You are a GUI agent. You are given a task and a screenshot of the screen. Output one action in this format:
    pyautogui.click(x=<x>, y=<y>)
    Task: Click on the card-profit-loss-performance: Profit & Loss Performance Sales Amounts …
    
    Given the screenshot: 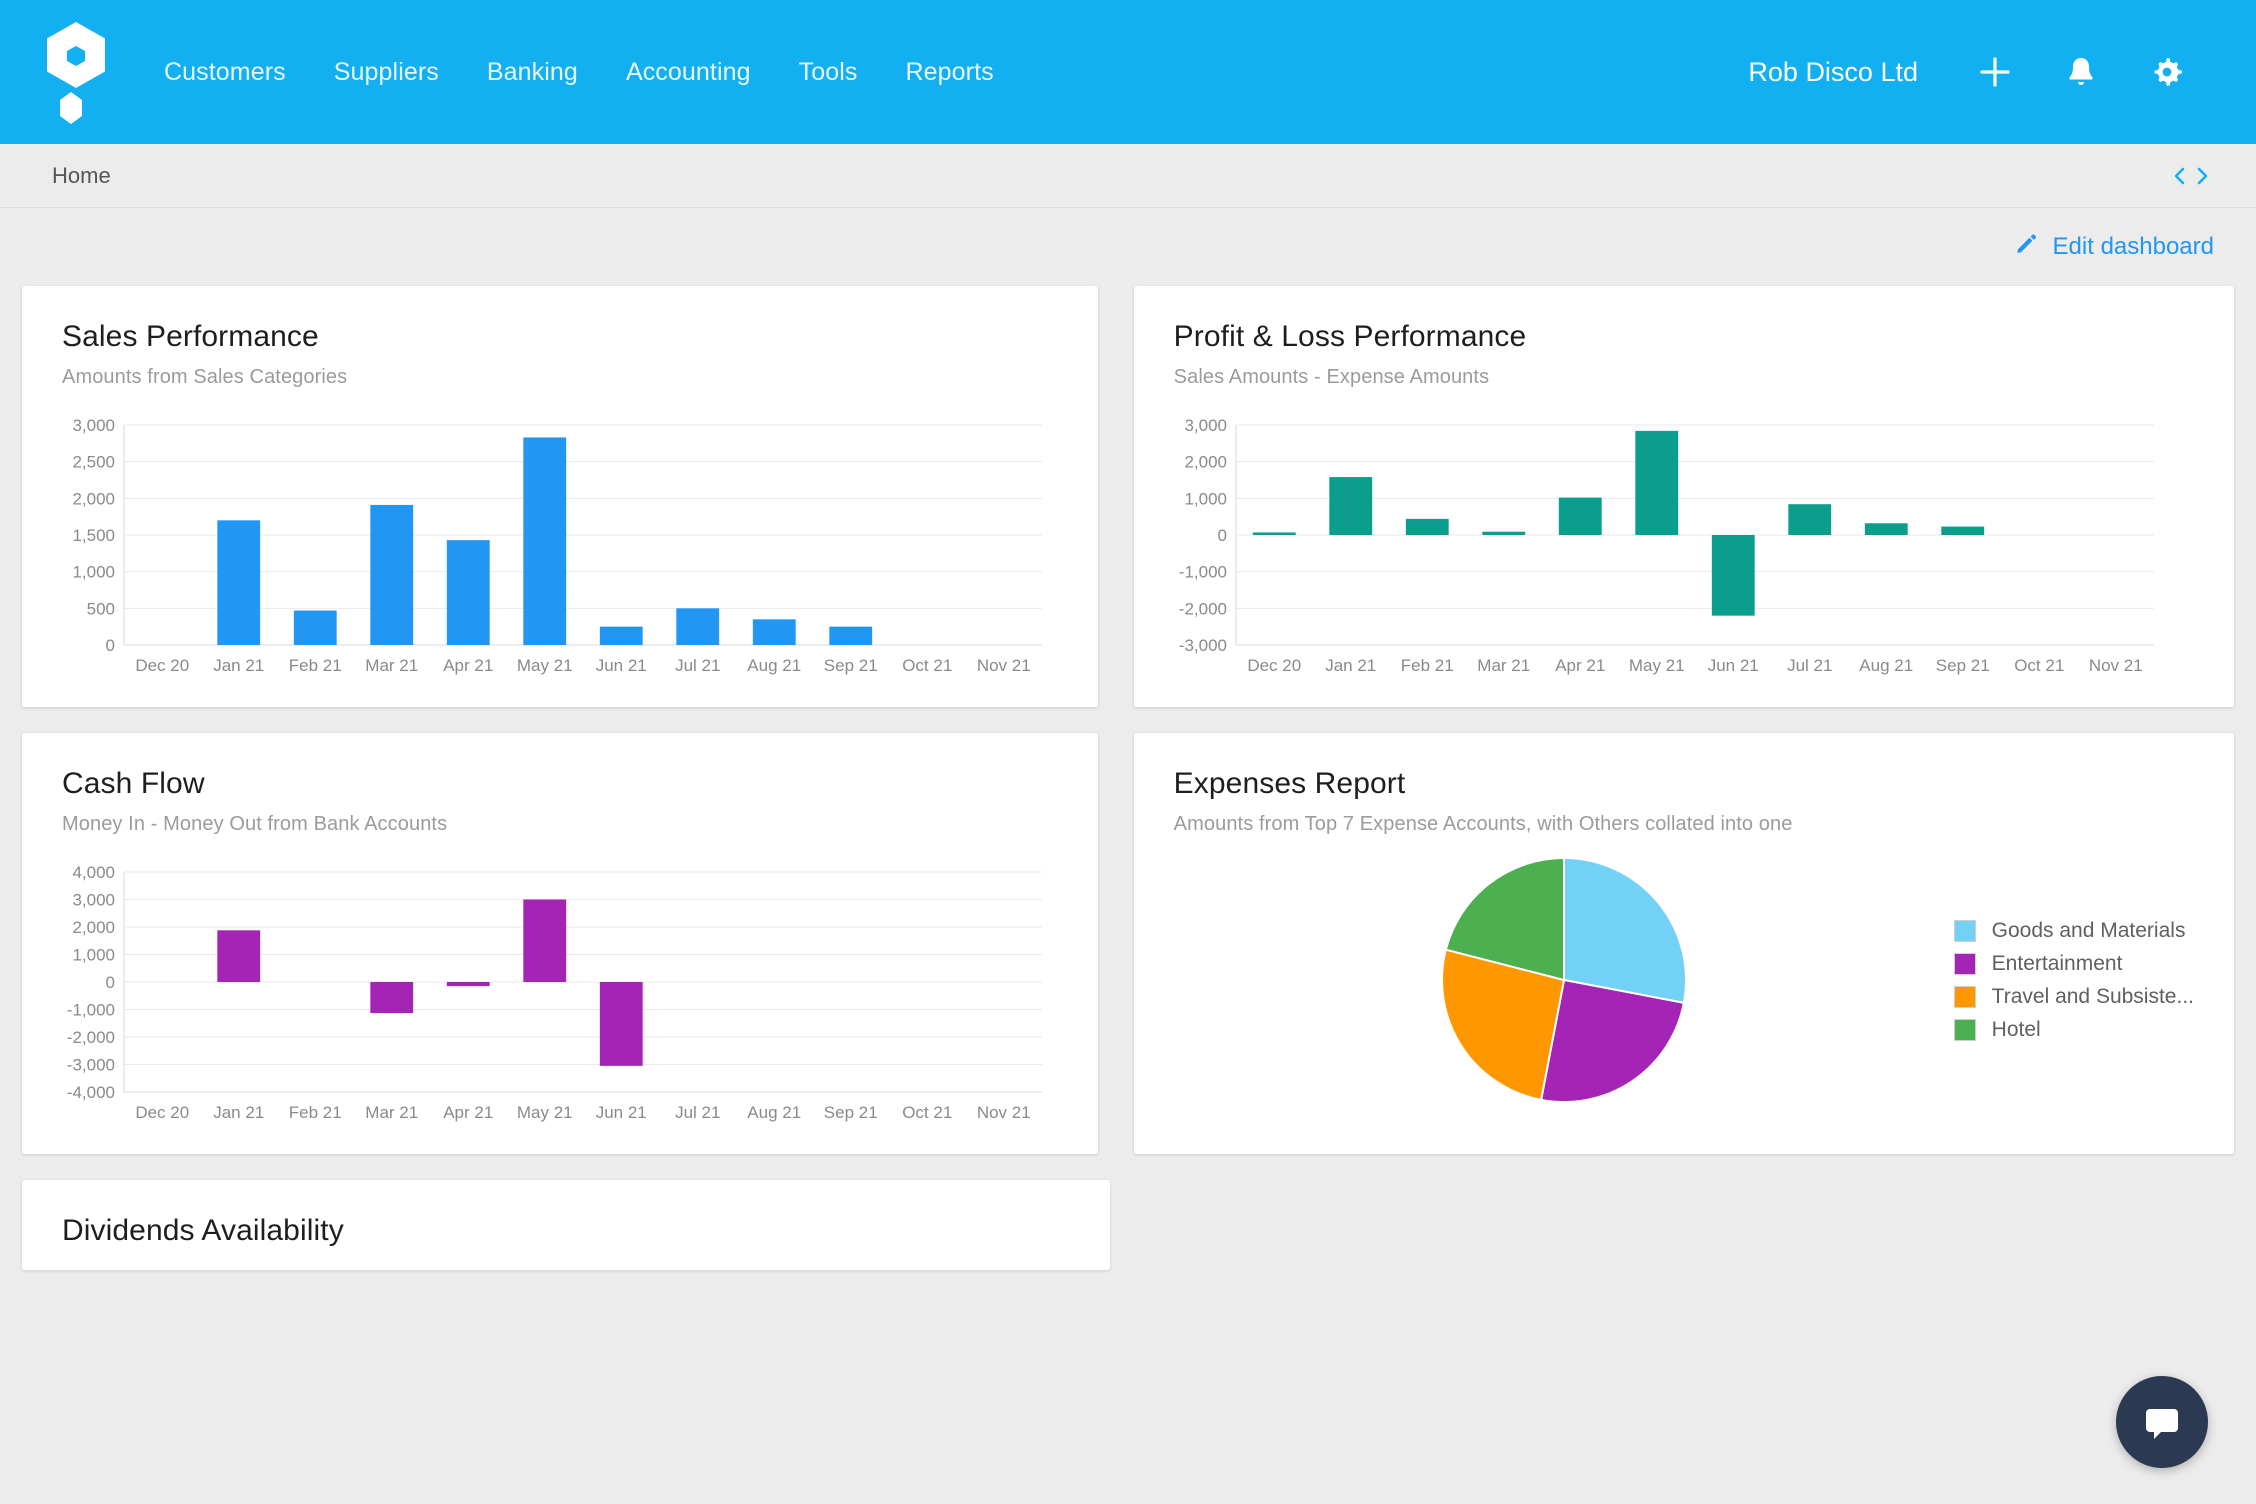 What is the action you would take?
    pyautogui.click(x=1683, y=496)
    